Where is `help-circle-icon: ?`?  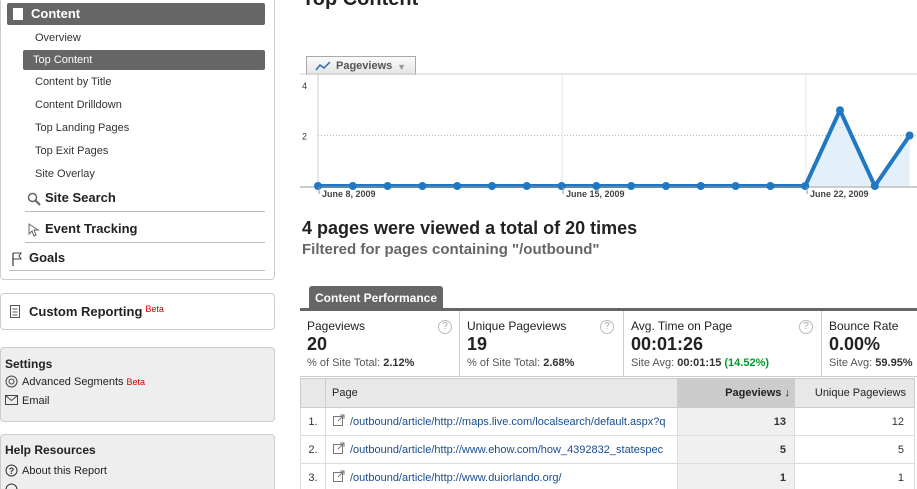
help-circle-icon: ? is located at coordinates (11, 473).